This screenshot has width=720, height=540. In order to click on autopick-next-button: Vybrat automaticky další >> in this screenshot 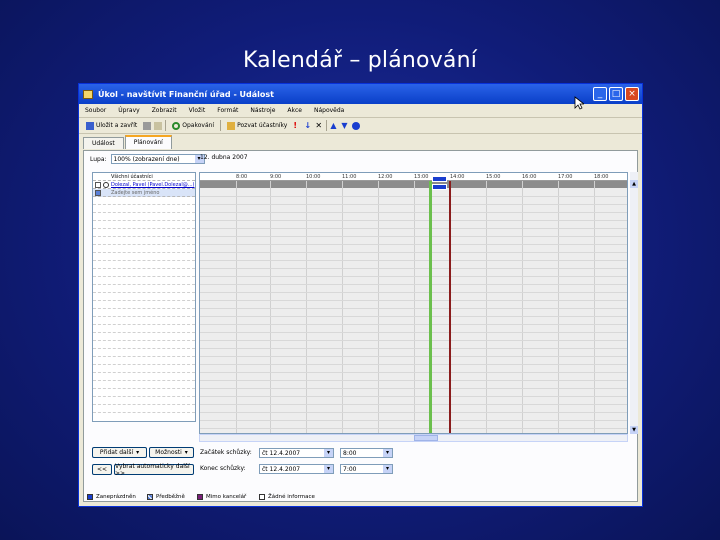, I will do `click(154, 470)`.